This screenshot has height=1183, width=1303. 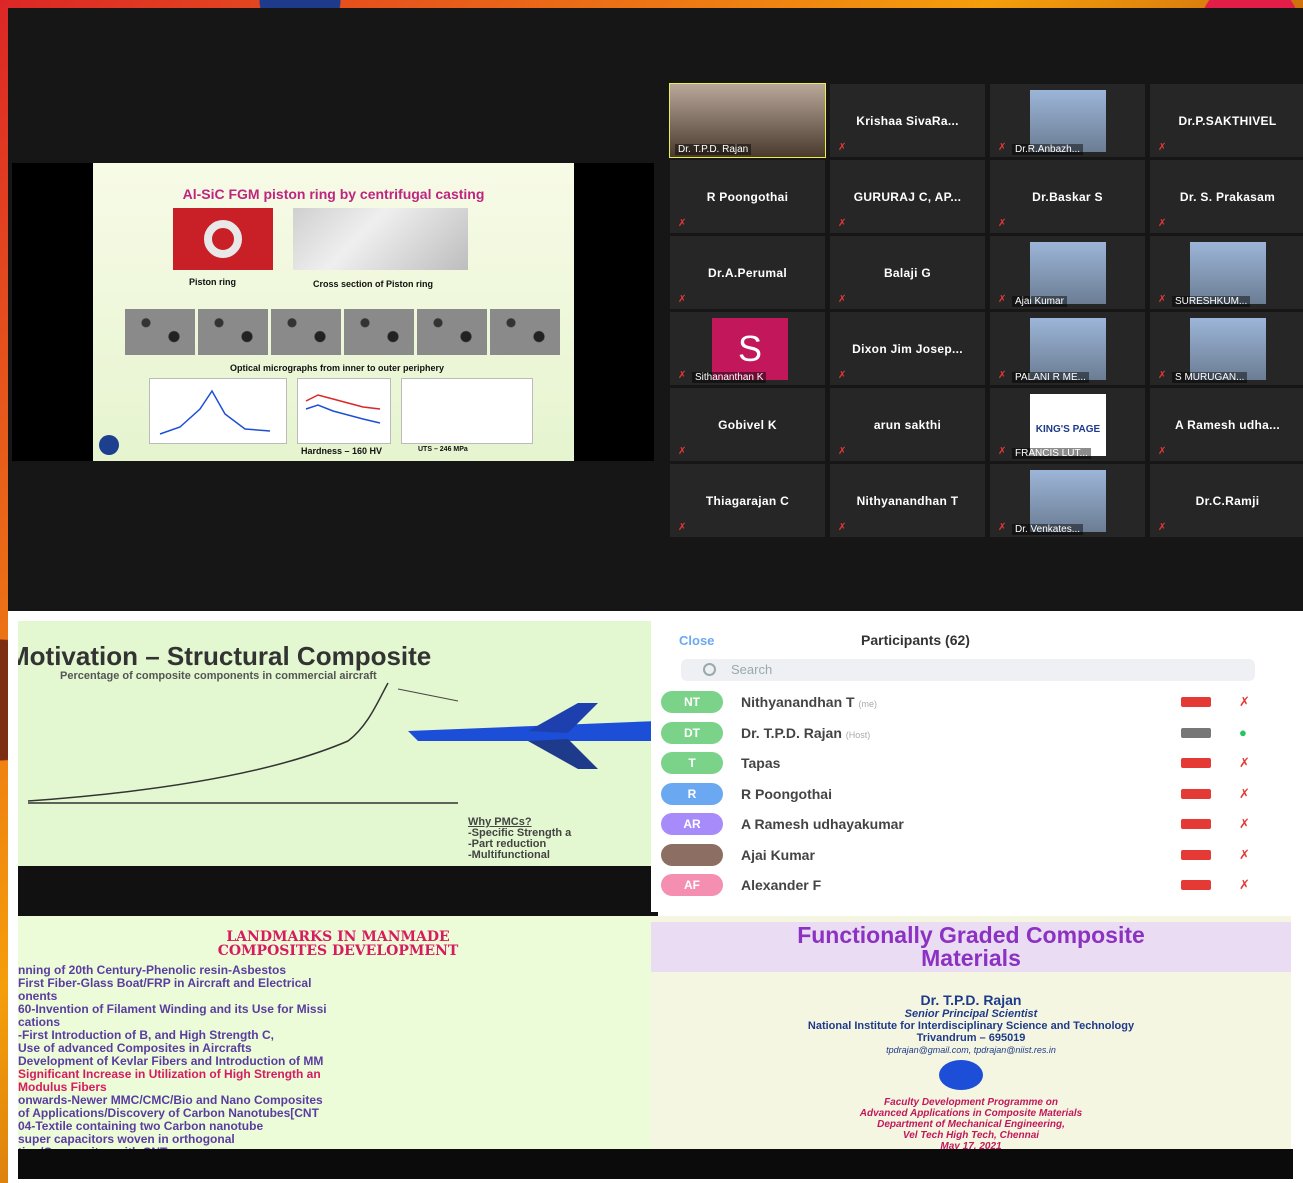 I want to click on participant-label: Sithananthan K, so click(x=729, y=377).